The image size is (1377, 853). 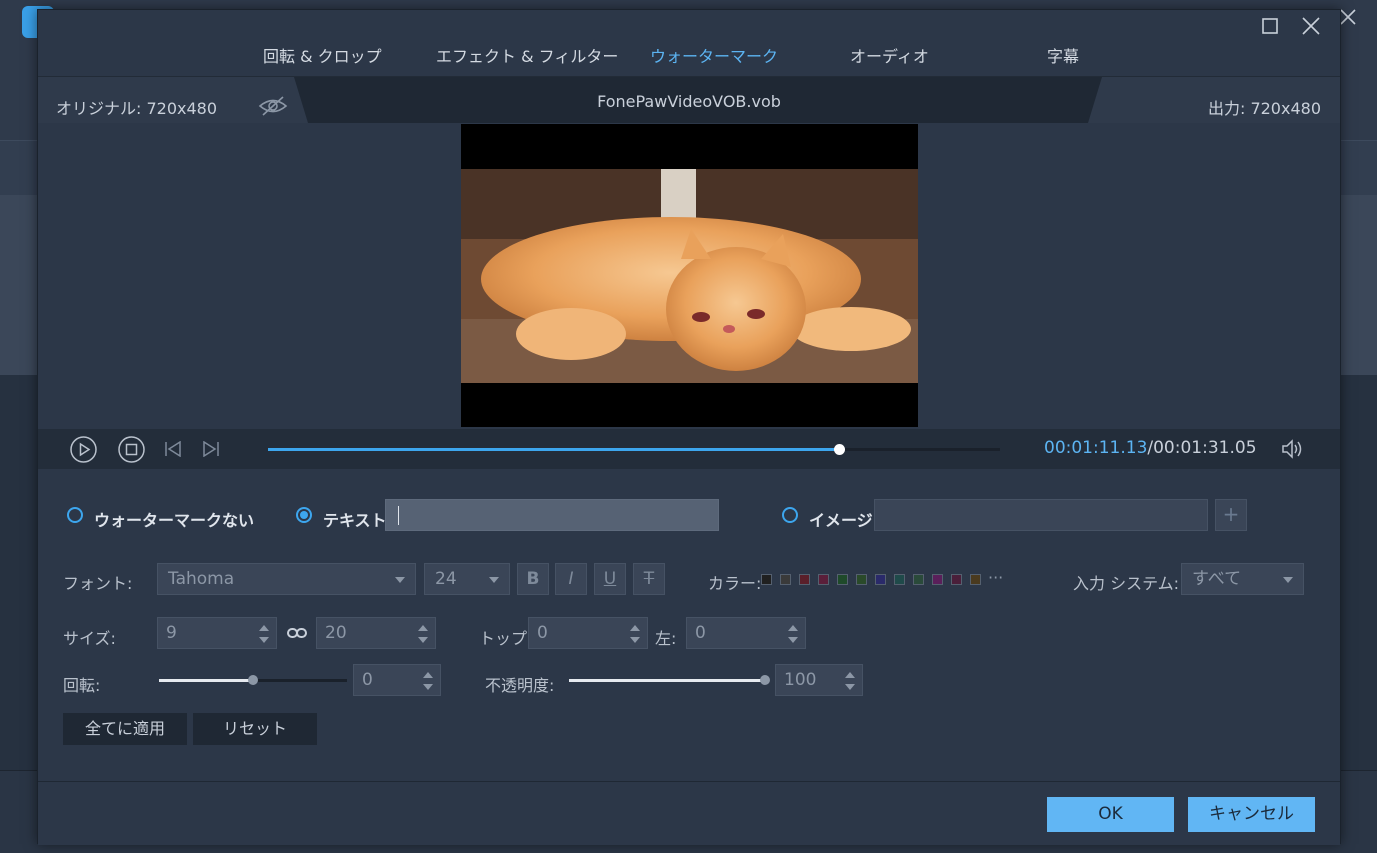 I want to click on tab-rotate-crop: 回転 & クロップ, so click(x=322, y=55).